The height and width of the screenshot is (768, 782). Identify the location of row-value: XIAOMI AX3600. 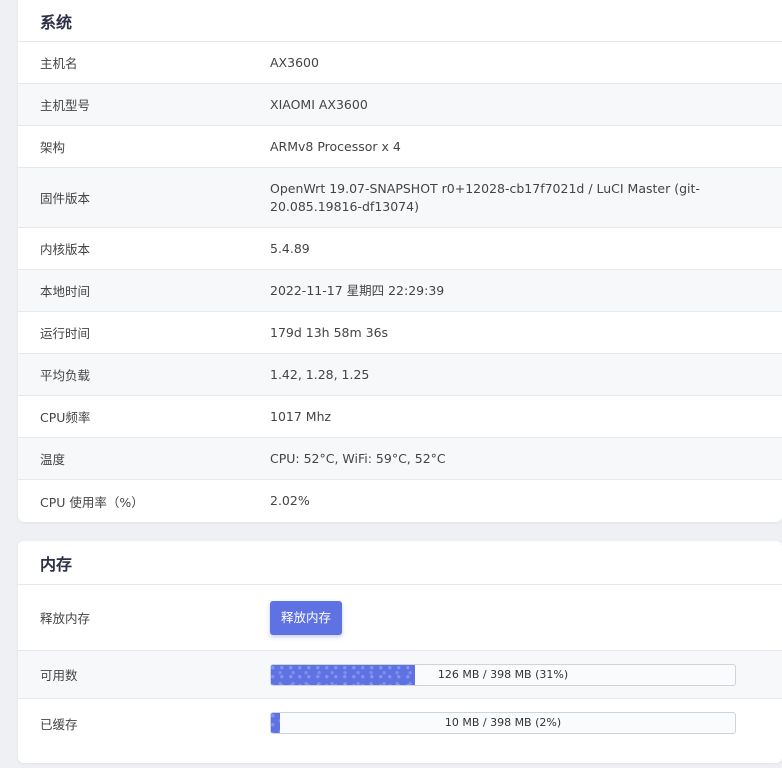
(319, 104).